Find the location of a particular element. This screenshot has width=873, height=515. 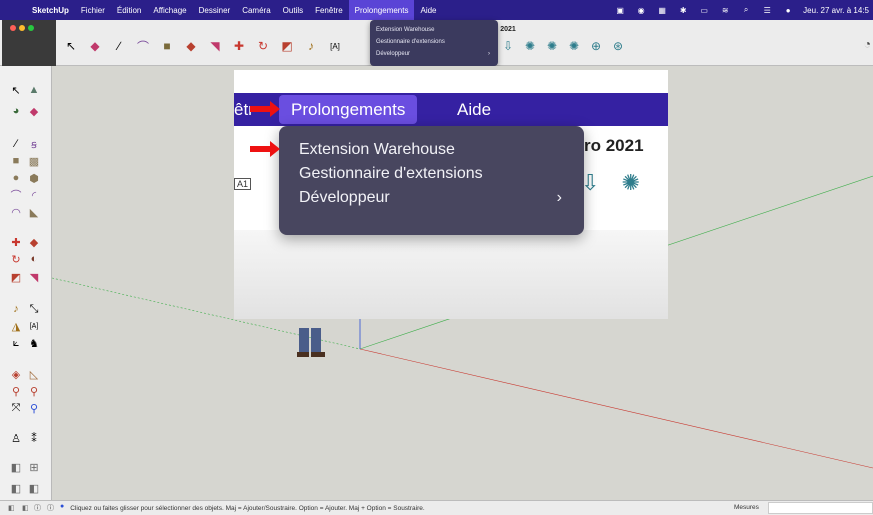

zoomed-item-extension-manager: Gestionnaire d'extensions is located at coordinates (391, 173).